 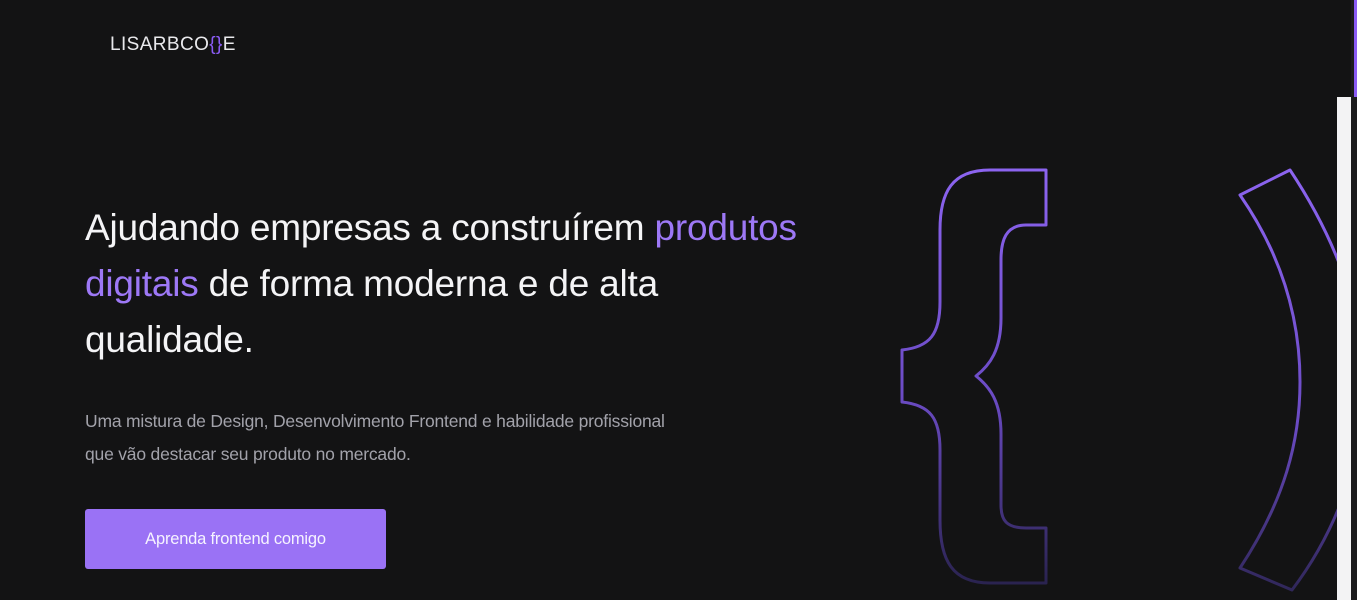 What do you see at coordinates (1344, 348) in the screenshot?
I see `scrollbar` at bounding box center [1344, 348].